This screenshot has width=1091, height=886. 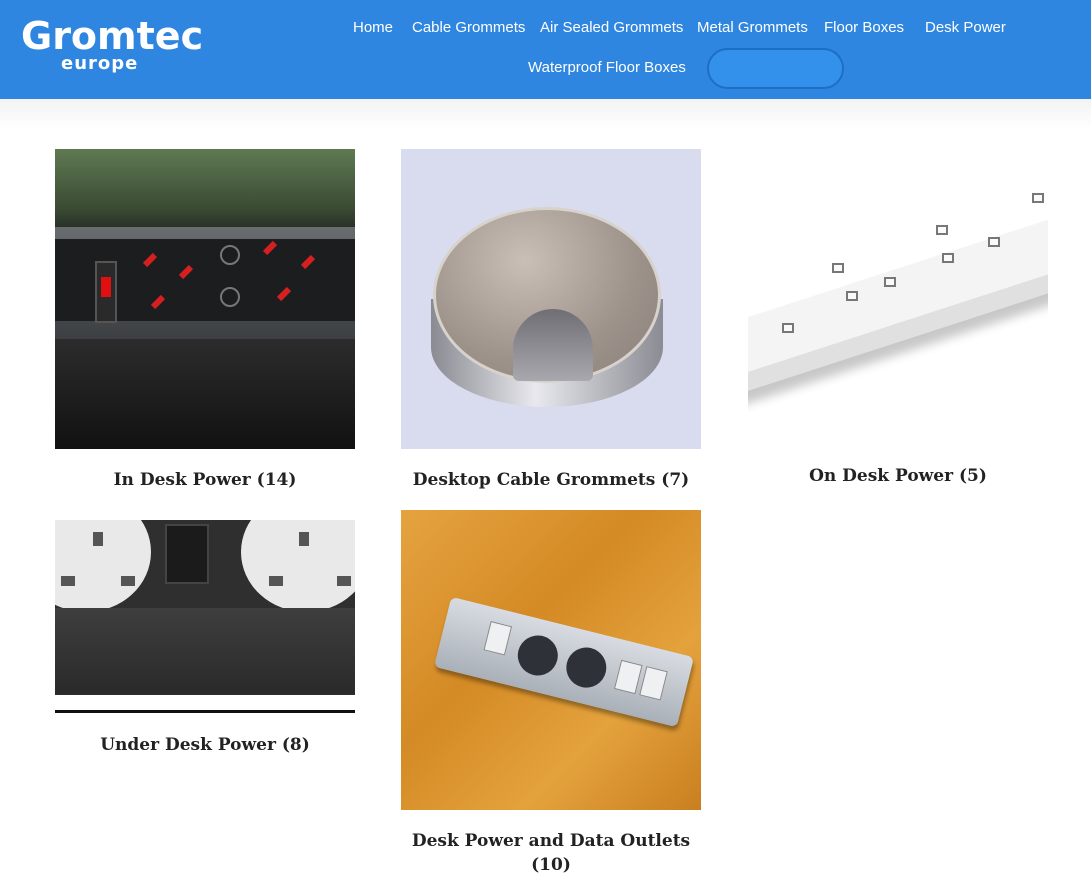 I want to click on under-desk-power-image, so click(x=205, y=617).